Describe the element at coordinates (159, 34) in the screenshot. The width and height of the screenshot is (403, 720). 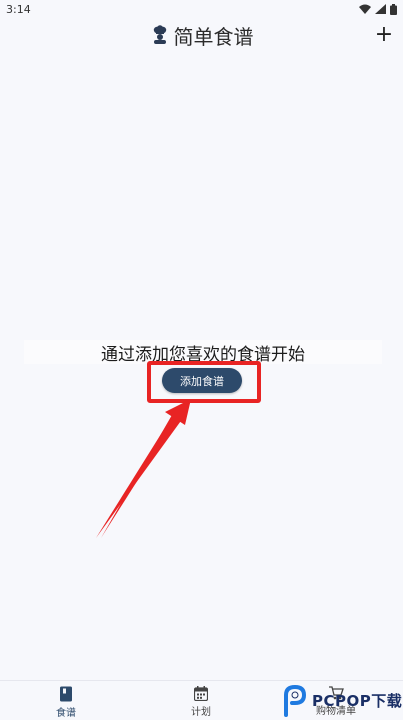
I see `chef-logo-icon` at that location.